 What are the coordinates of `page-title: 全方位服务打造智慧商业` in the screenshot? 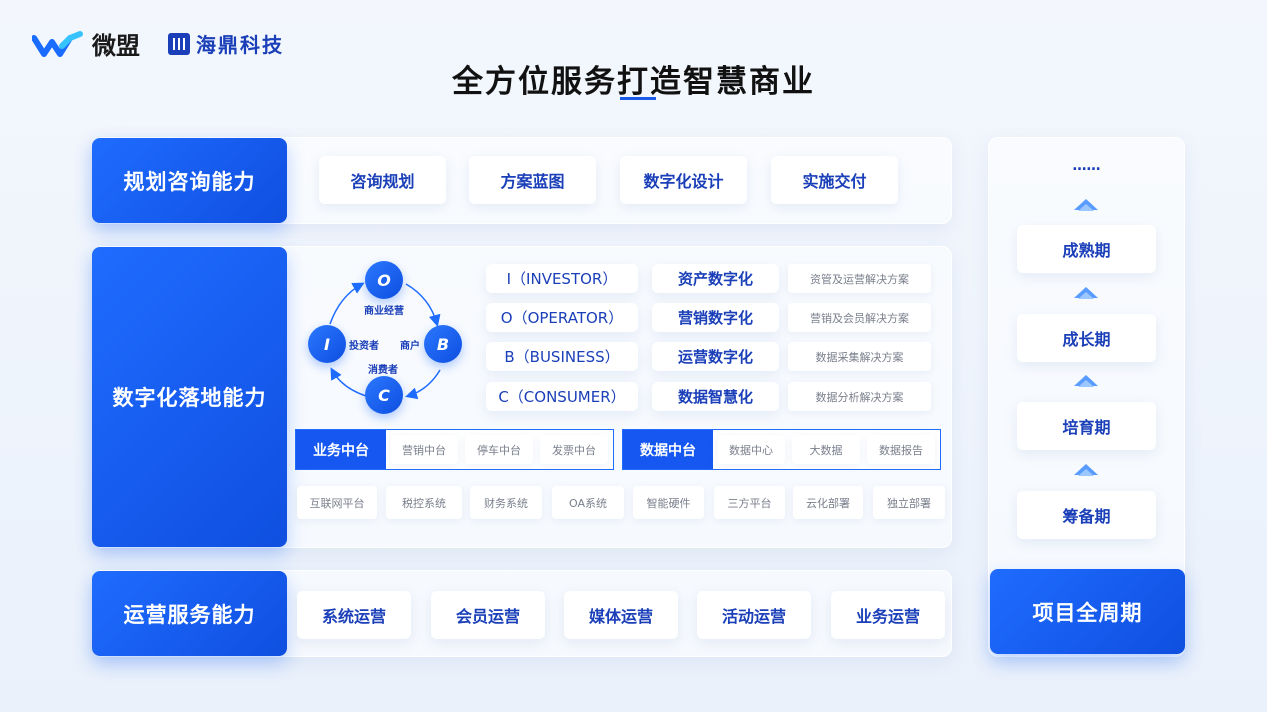 It's located at (633, 82).